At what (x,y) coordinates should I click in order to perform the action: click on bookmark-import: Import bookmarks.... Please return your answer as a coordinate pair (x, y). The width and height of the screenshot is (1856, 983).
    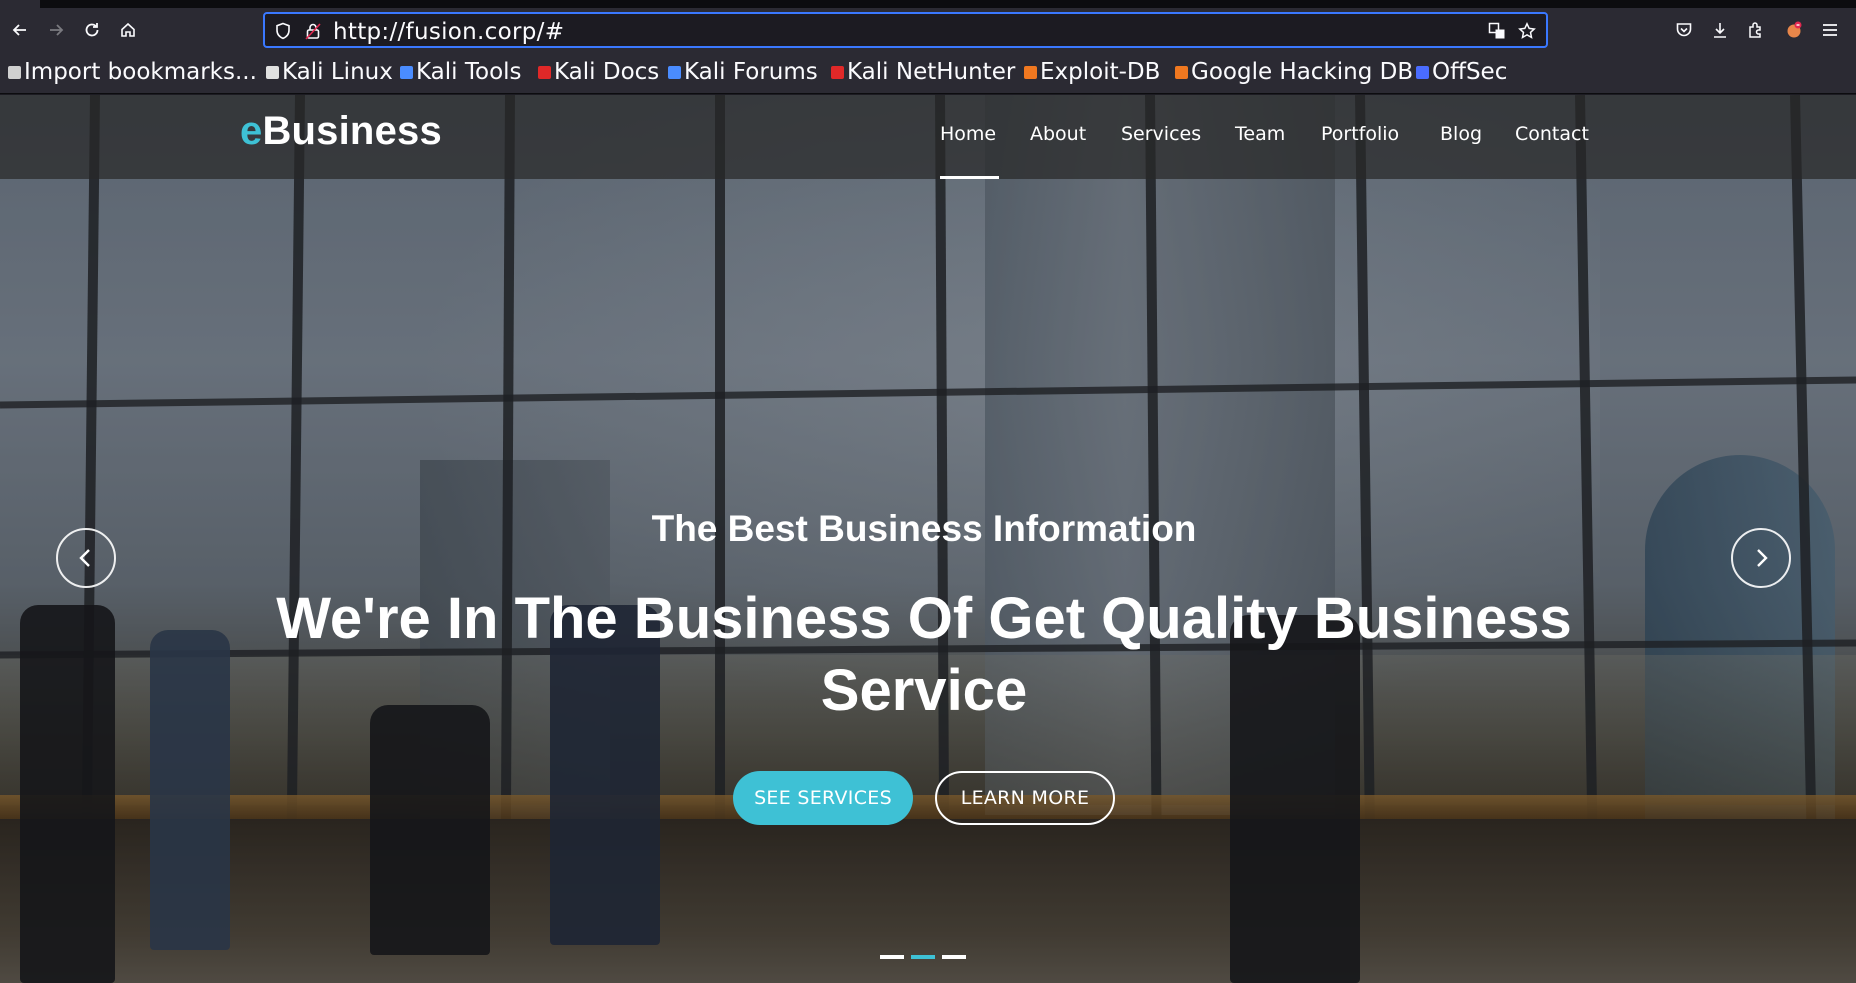
    Looking at the image, I should click on (132, 72).